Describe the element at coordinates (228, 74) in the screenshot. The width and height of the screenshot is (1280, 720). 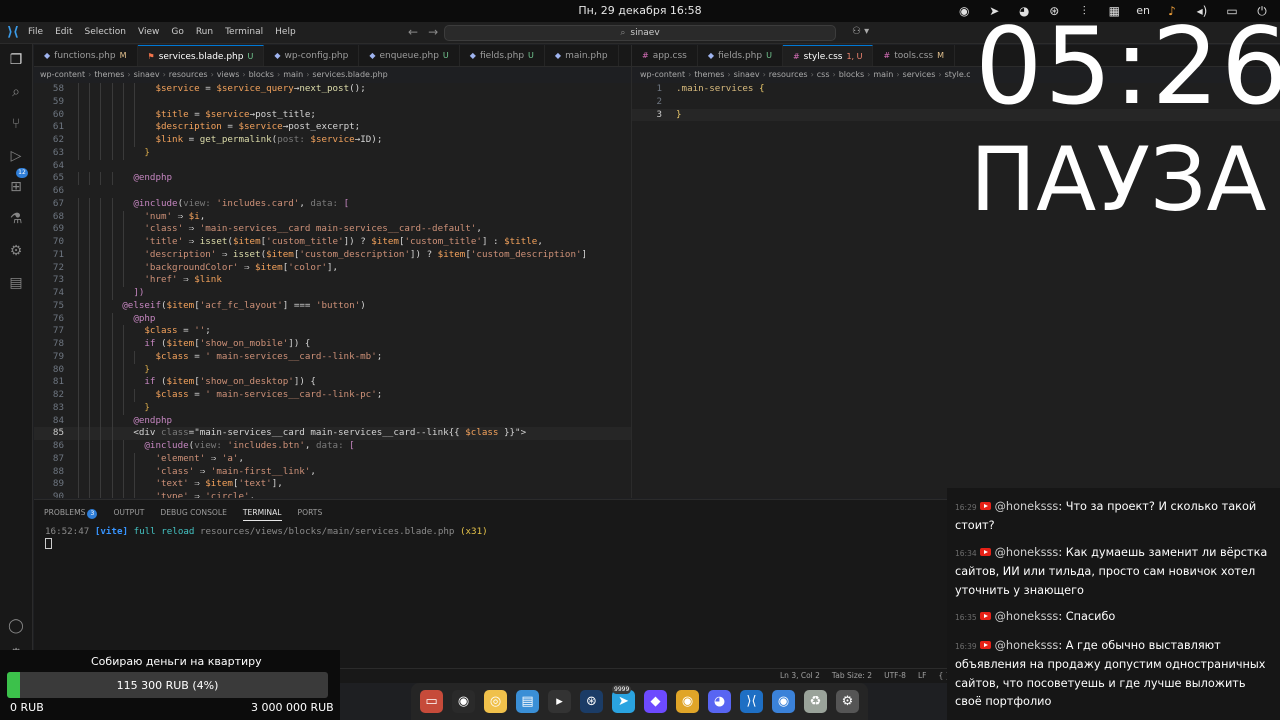
I see `breadcrumb-item: views` at that location.